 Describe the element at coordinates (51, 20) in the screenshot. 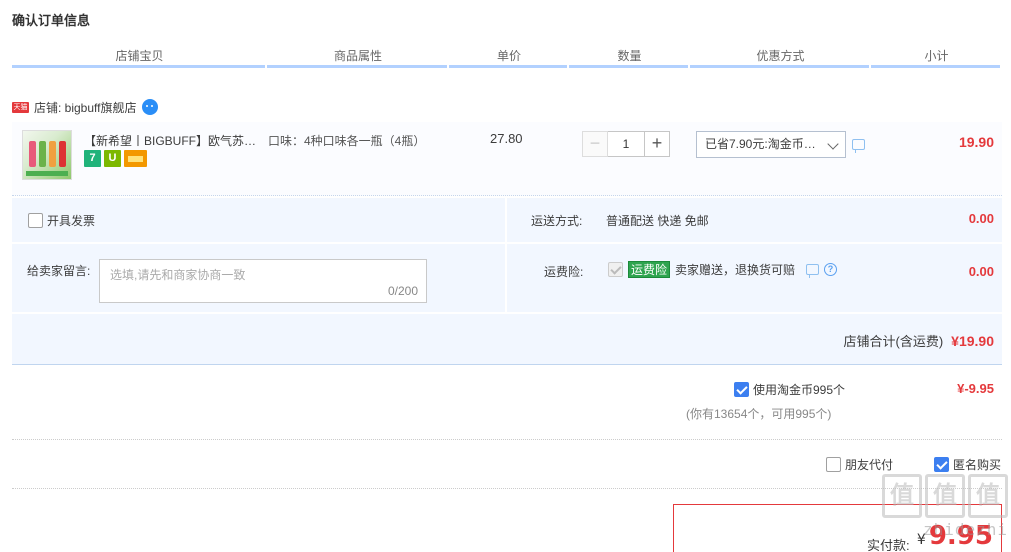

I see `page-title: 确认订单信息` at that location.